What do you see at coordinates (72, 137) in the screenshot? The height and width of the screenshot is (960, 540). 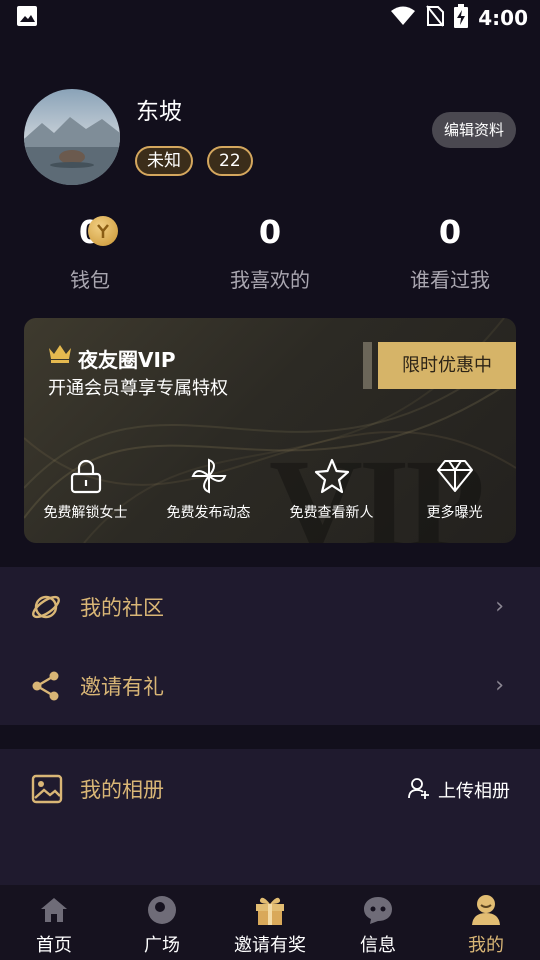 I see `avatar` at bounding box center [72, 137].